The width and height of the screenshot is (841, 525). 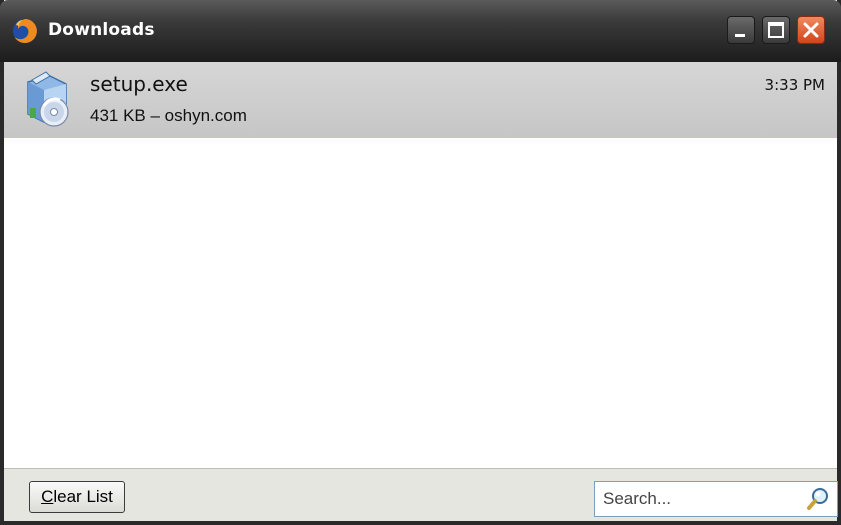 I want to click on minimize-icon, so click(x=740, y=35).